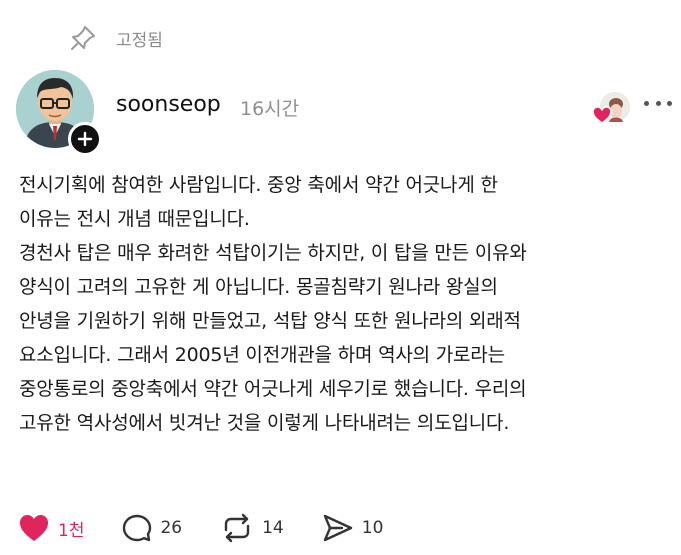  What do you see at coordinates (171, 528) in the screenshot?
I see `reply-count: 26` at bounding box center [171, 528].